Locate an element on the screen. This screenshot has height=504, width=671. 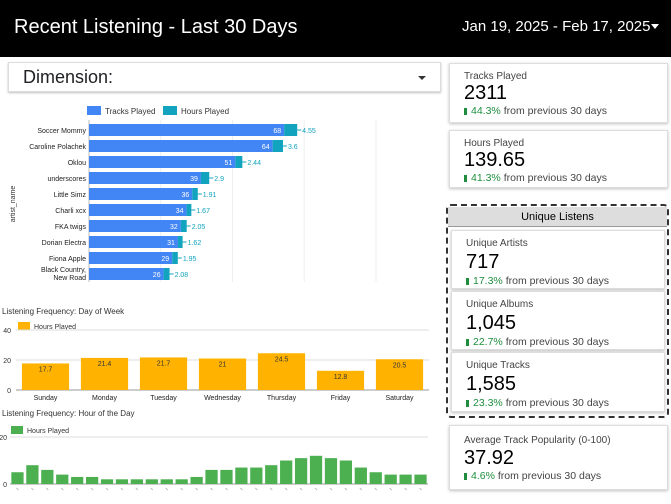
unique-tracks-delta: 23.3% from previous 30 days is located at coordinates (537, 403).